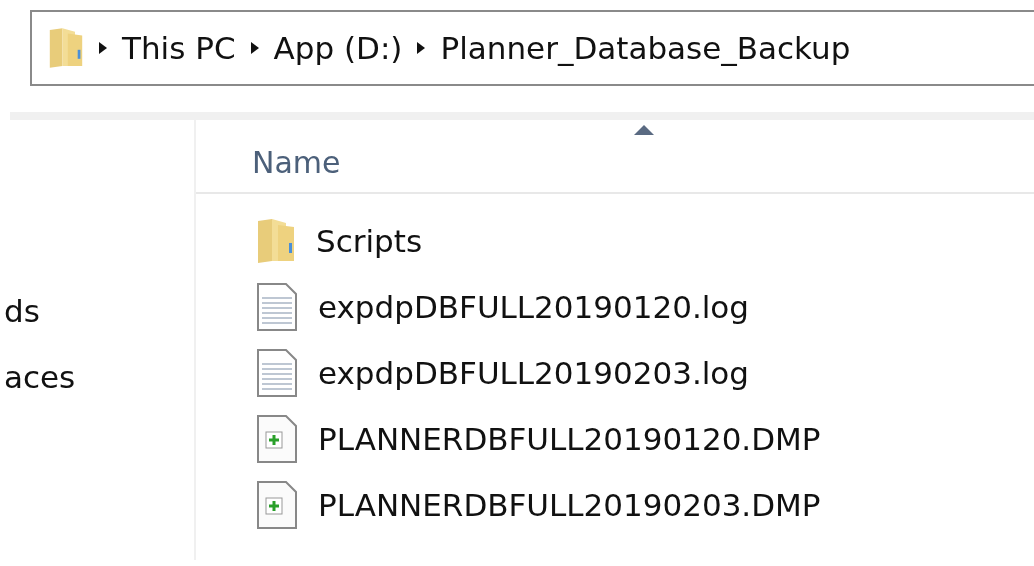  Describe the element at coordinates (569, 439) in the screenshot. I see `file-name: PLANNERDBFULL20190120.DMP` at that location.